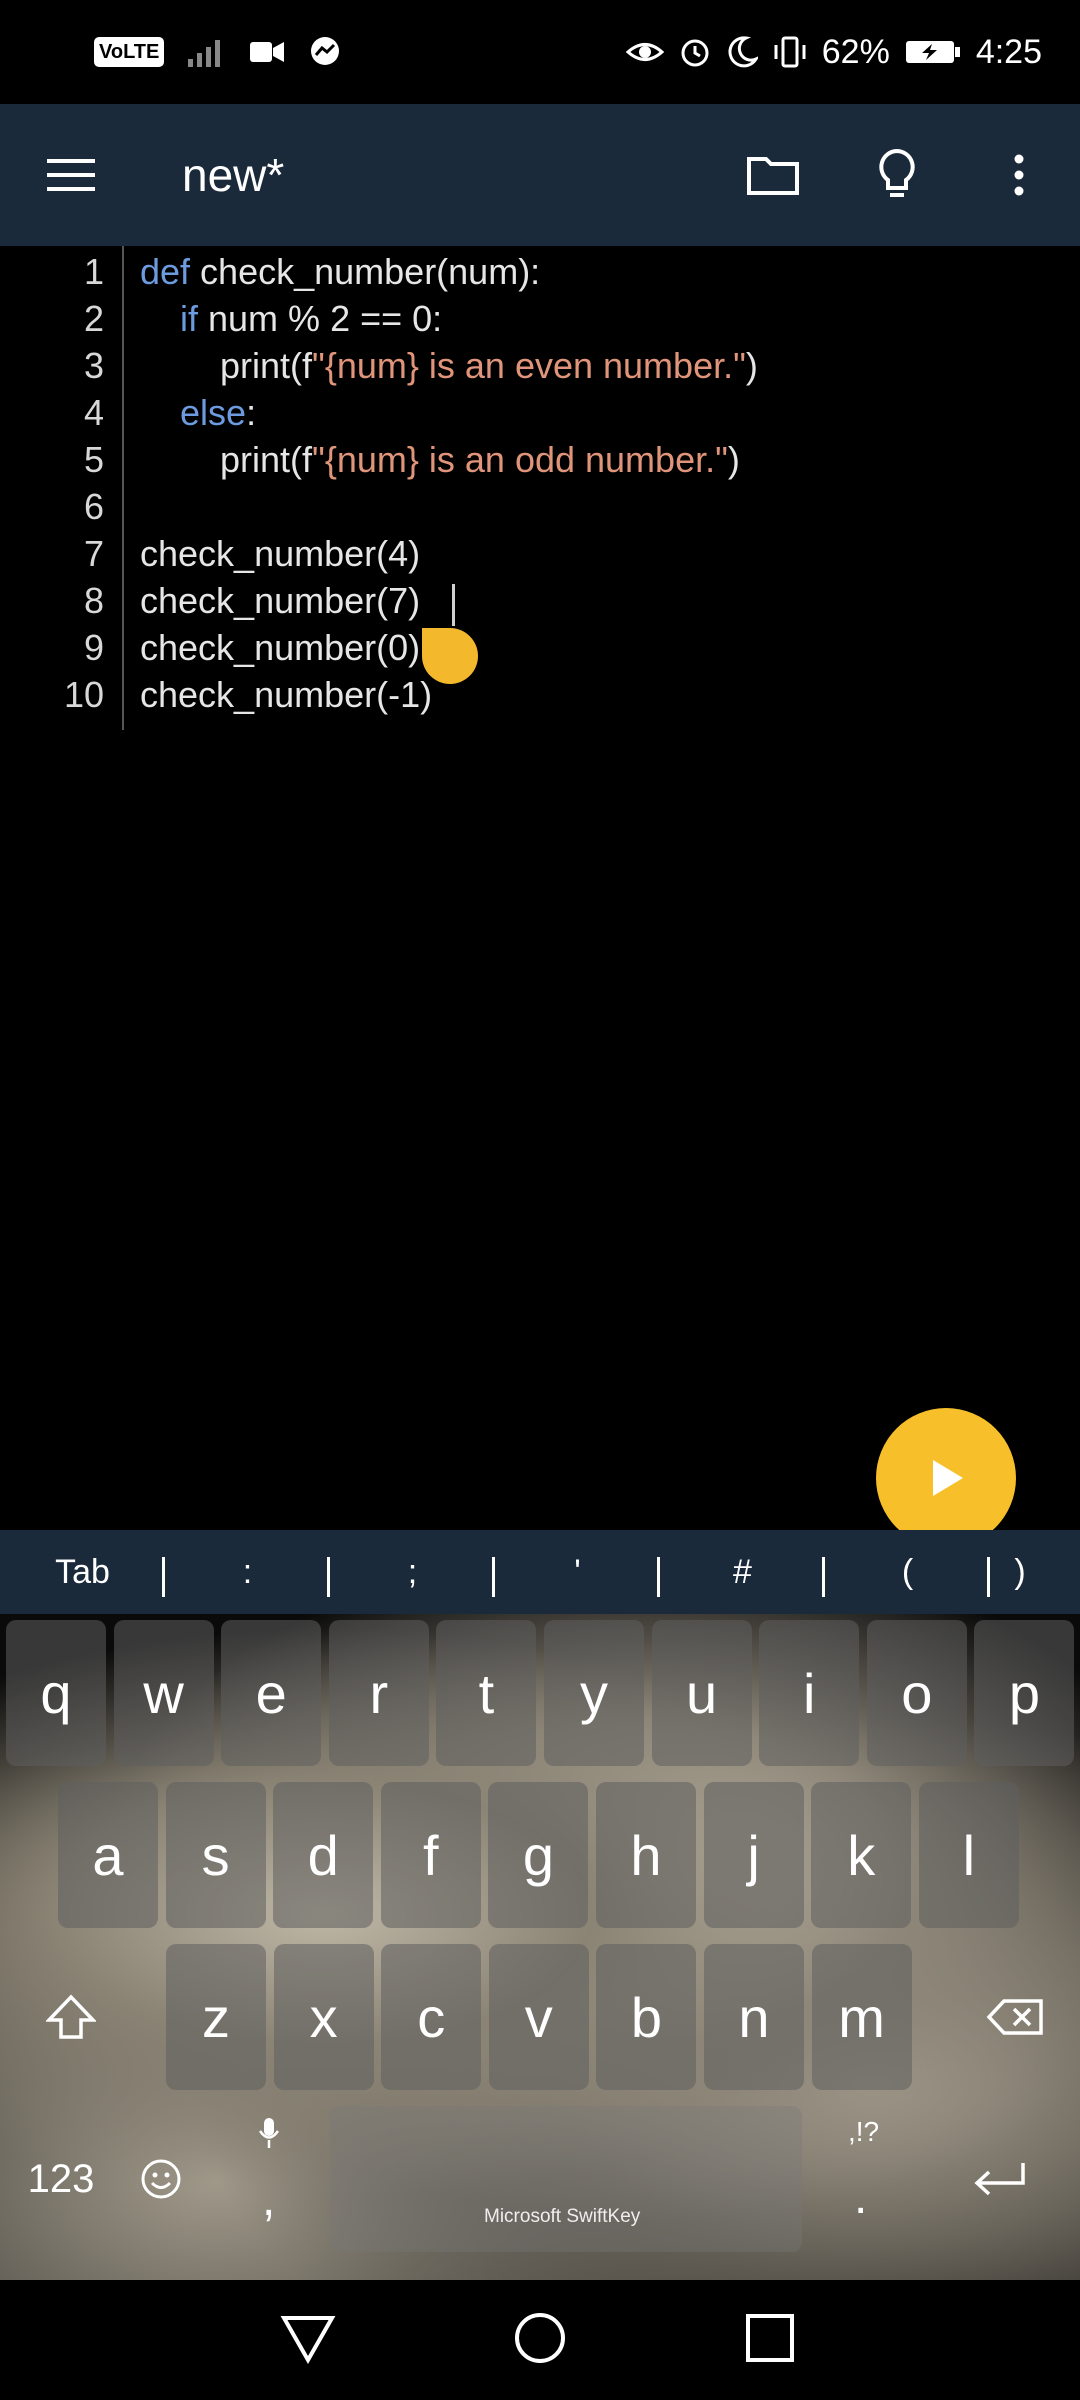 The width and height of the screenshot is (1080, 2400). Describe the element at coordinates (646, 1855) in the screenshot. I see `key-h: h` at that location.